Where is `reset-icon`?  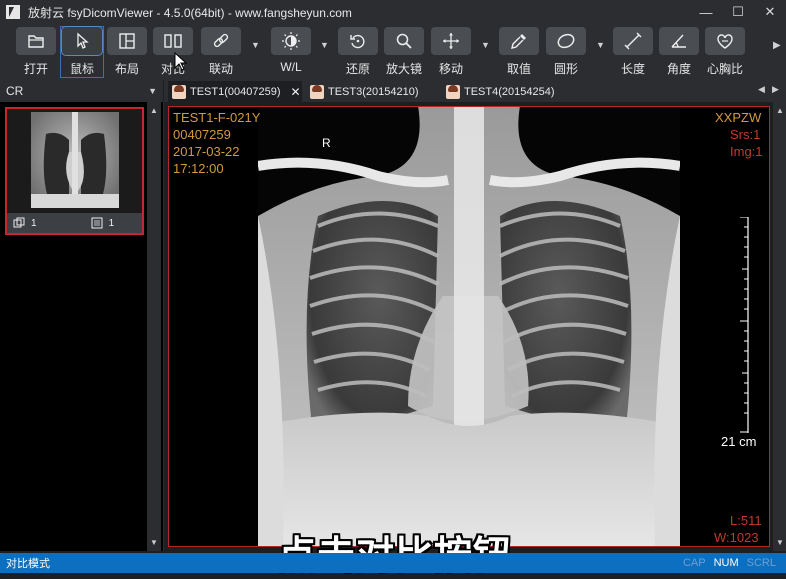
reset-icon is located at coordinates (357, 41).